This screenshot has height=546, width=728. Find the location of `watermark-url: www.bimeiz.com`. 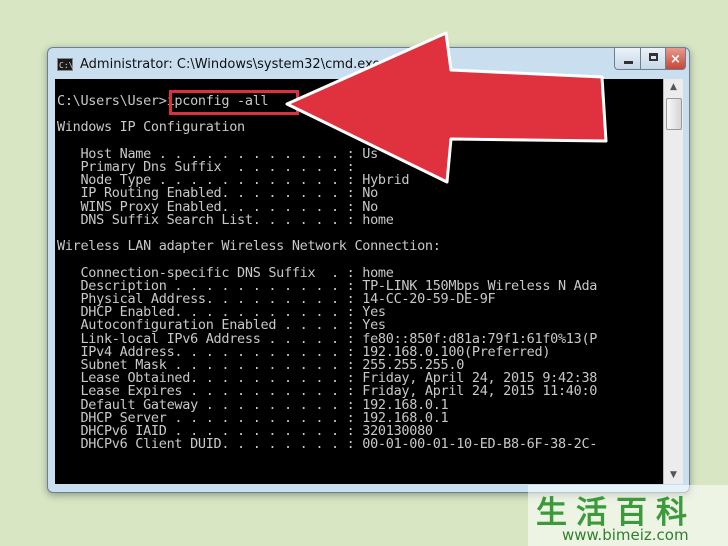

watermark-url: www.bimeiz.com is located at coordinates (625, 535).